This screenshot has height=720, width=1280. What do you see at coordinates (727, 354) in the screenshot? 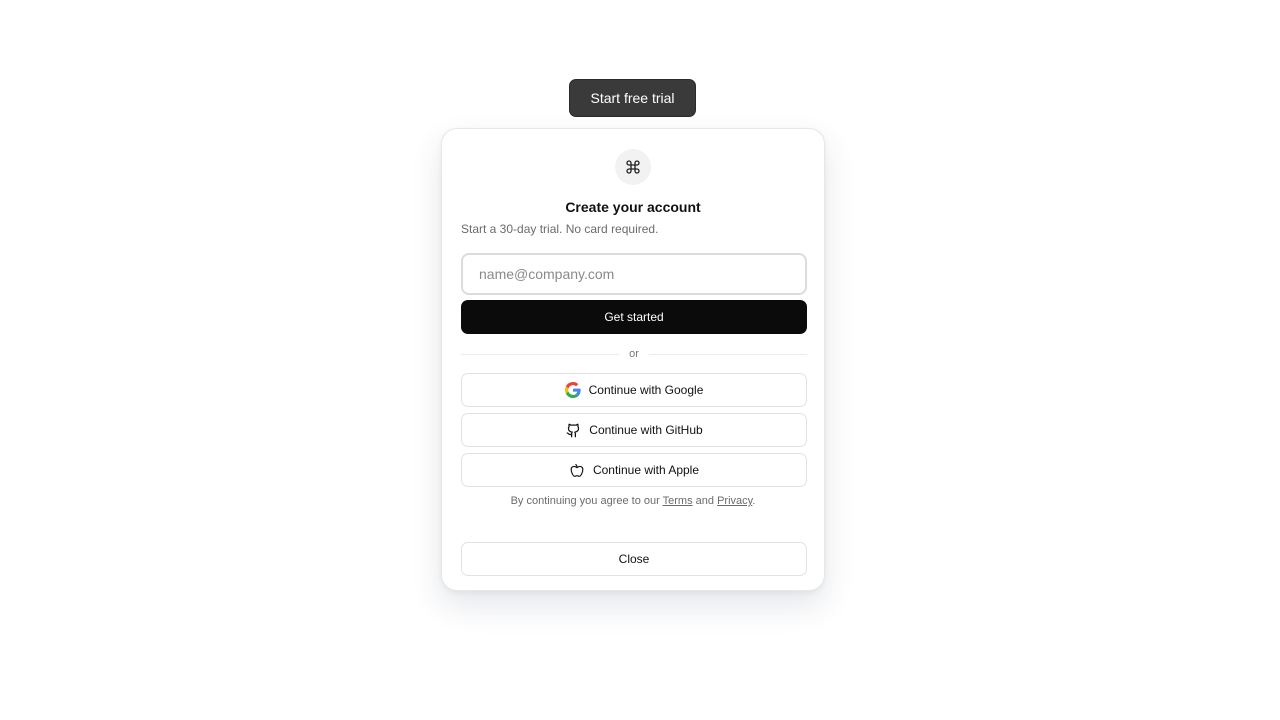
I see `divider-line-right` at bounding box center [727, 354].